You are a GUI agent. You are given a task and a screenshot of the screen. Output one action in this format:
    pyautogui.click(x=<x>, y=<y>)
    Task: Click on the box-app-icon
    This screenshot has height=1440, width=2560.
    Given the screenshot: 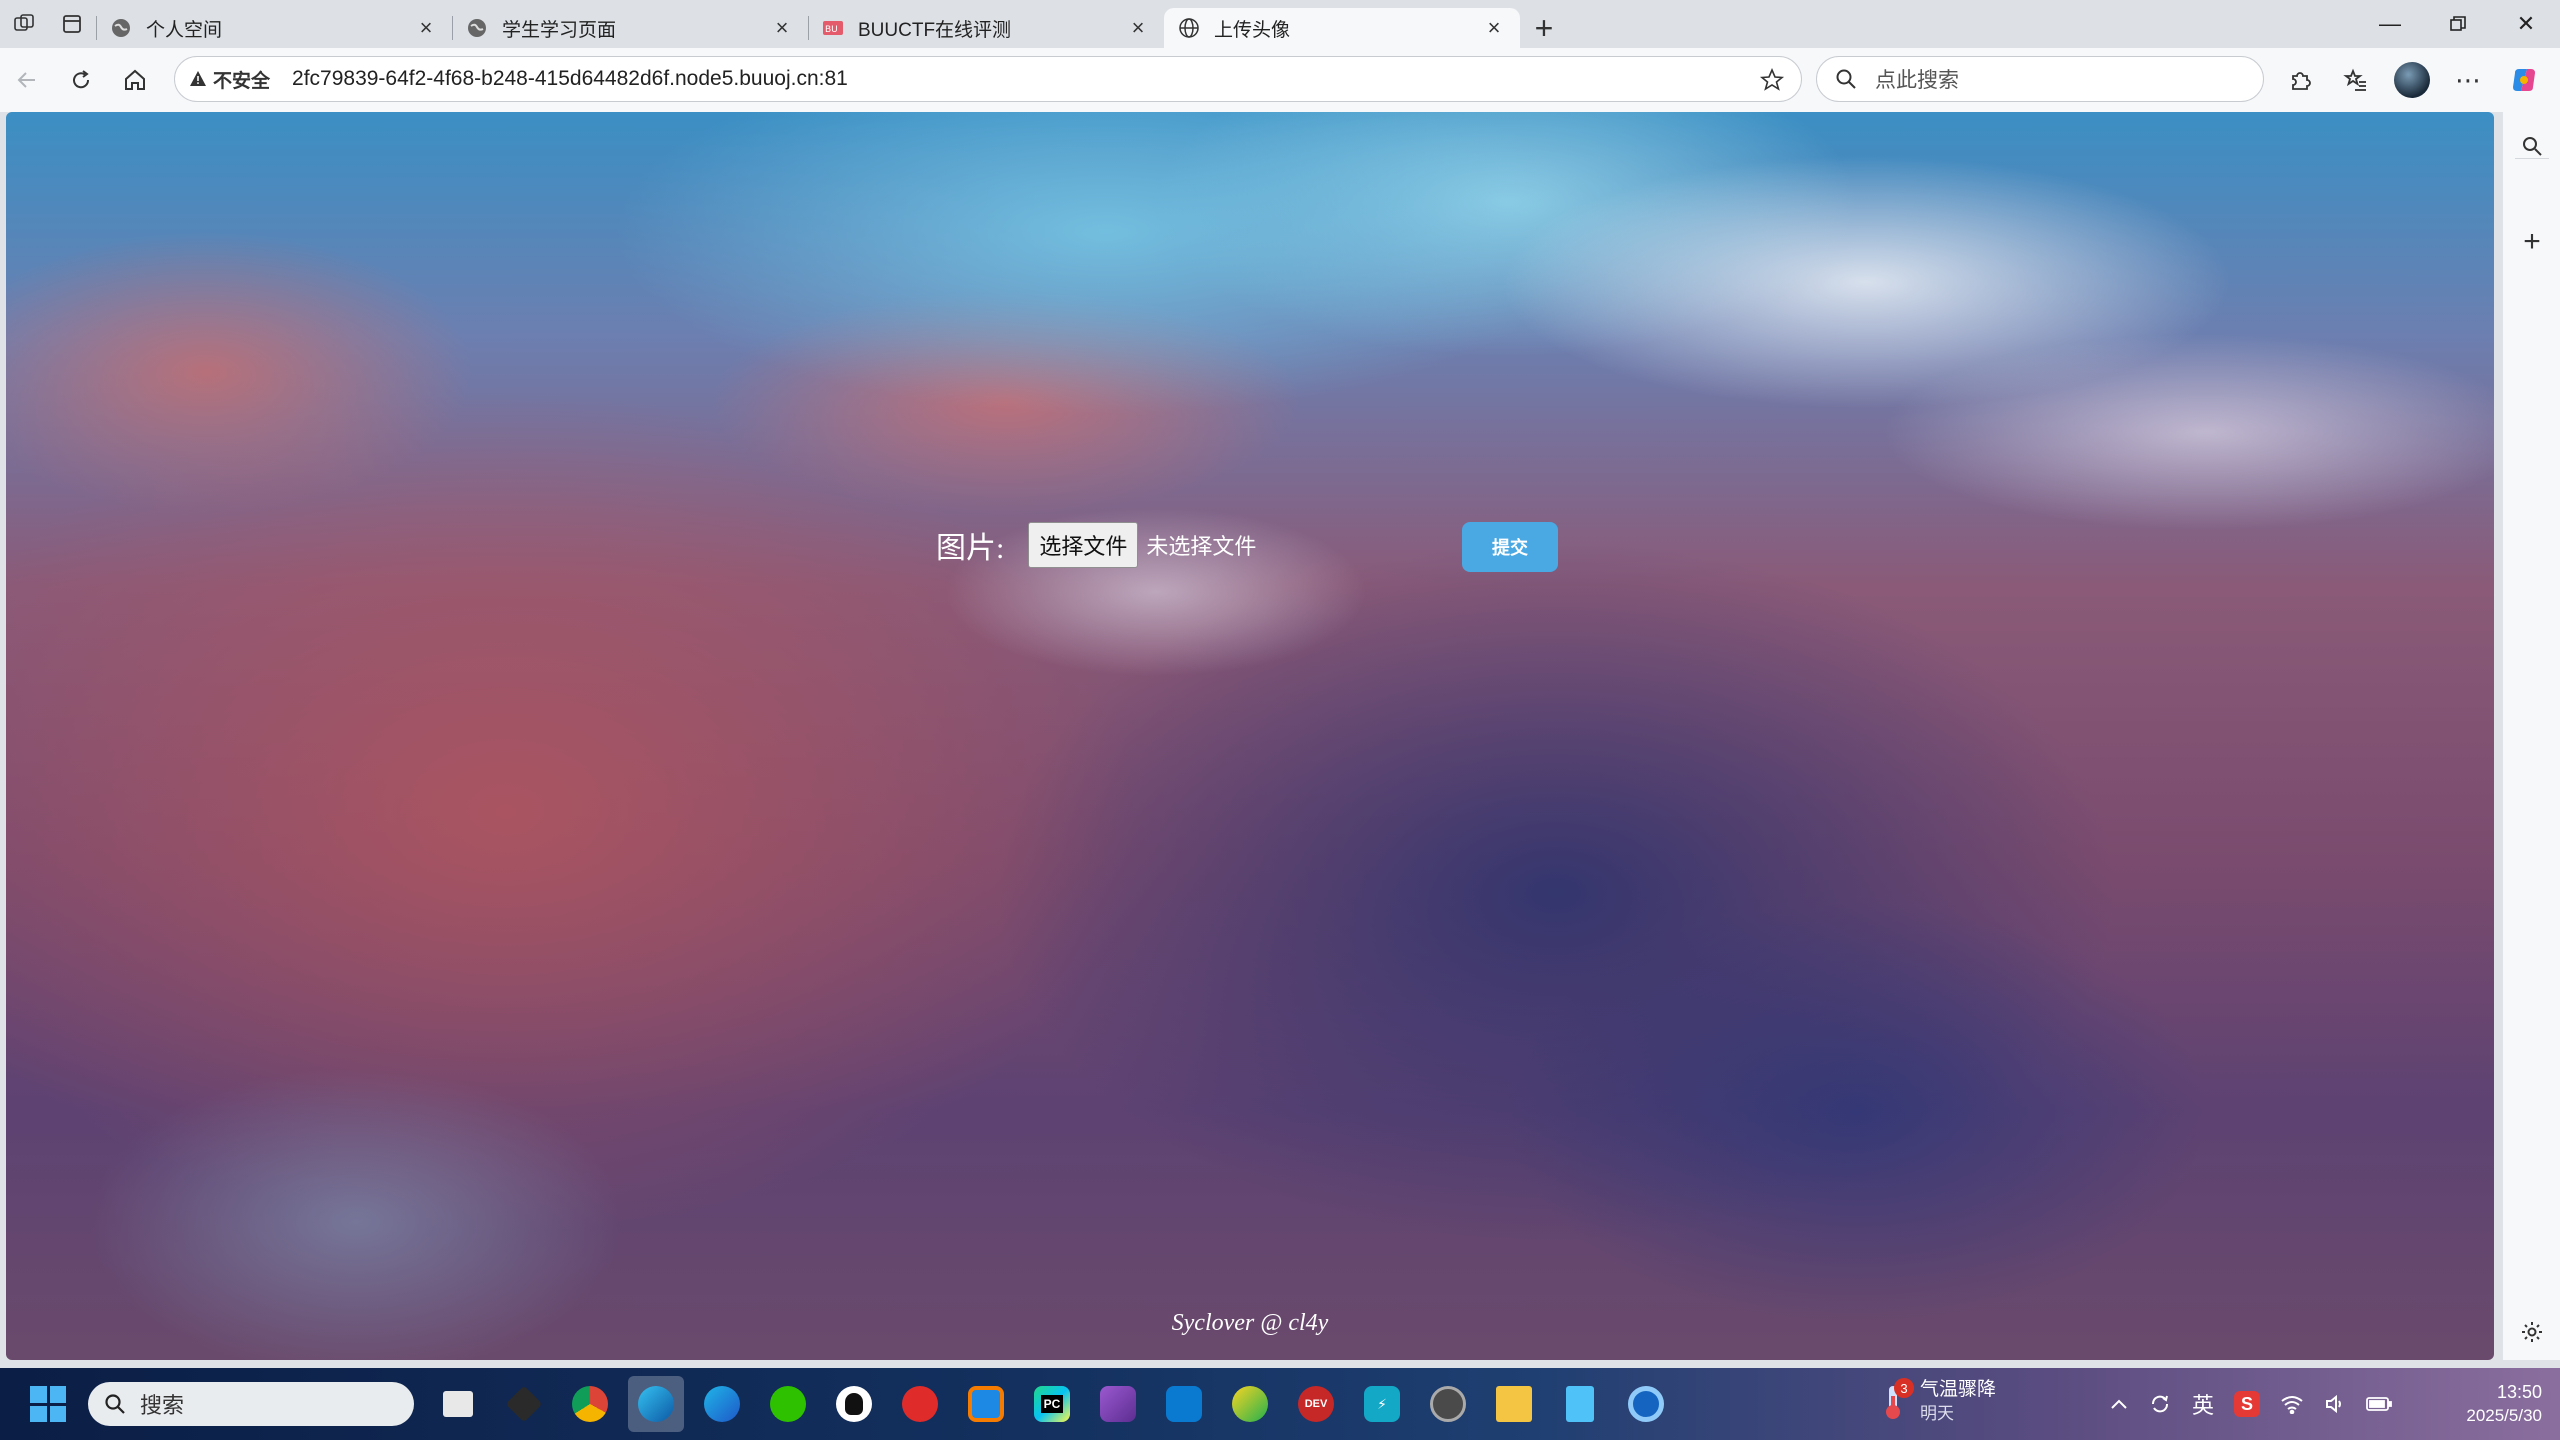 What is the action you would take?
    pyautogui.click(x=986, y=1404)
    